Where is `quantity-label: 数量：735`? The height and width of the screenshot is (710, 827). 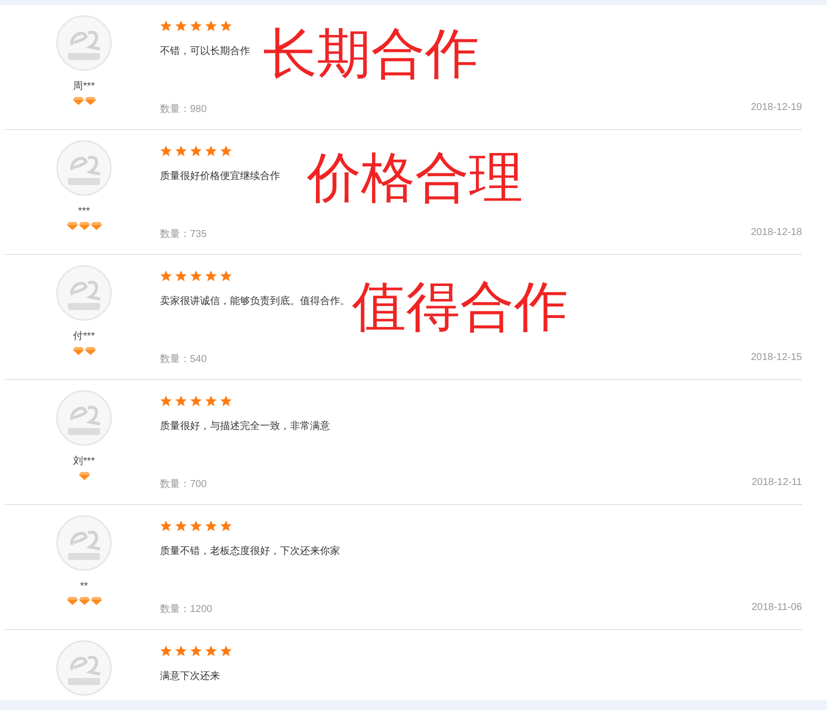
quantity-label: 数量：735 is located at coordinates (184, 234).